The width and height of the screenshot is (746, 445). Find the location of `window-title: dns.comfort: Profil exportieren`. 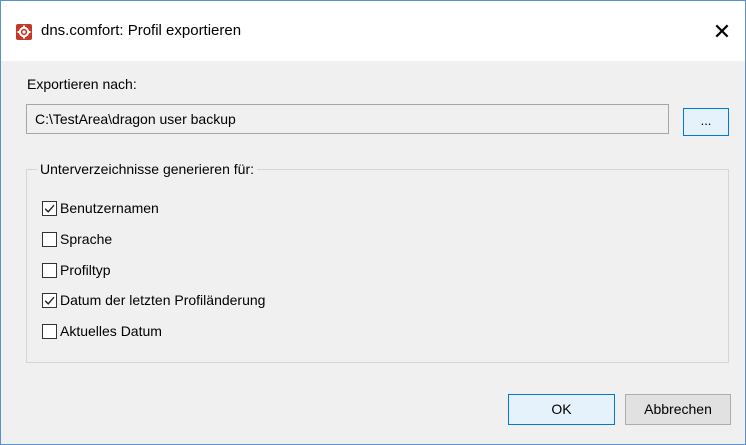

window-title: dns.comfort: Profil exportieren is located at coordinates (141, 30).